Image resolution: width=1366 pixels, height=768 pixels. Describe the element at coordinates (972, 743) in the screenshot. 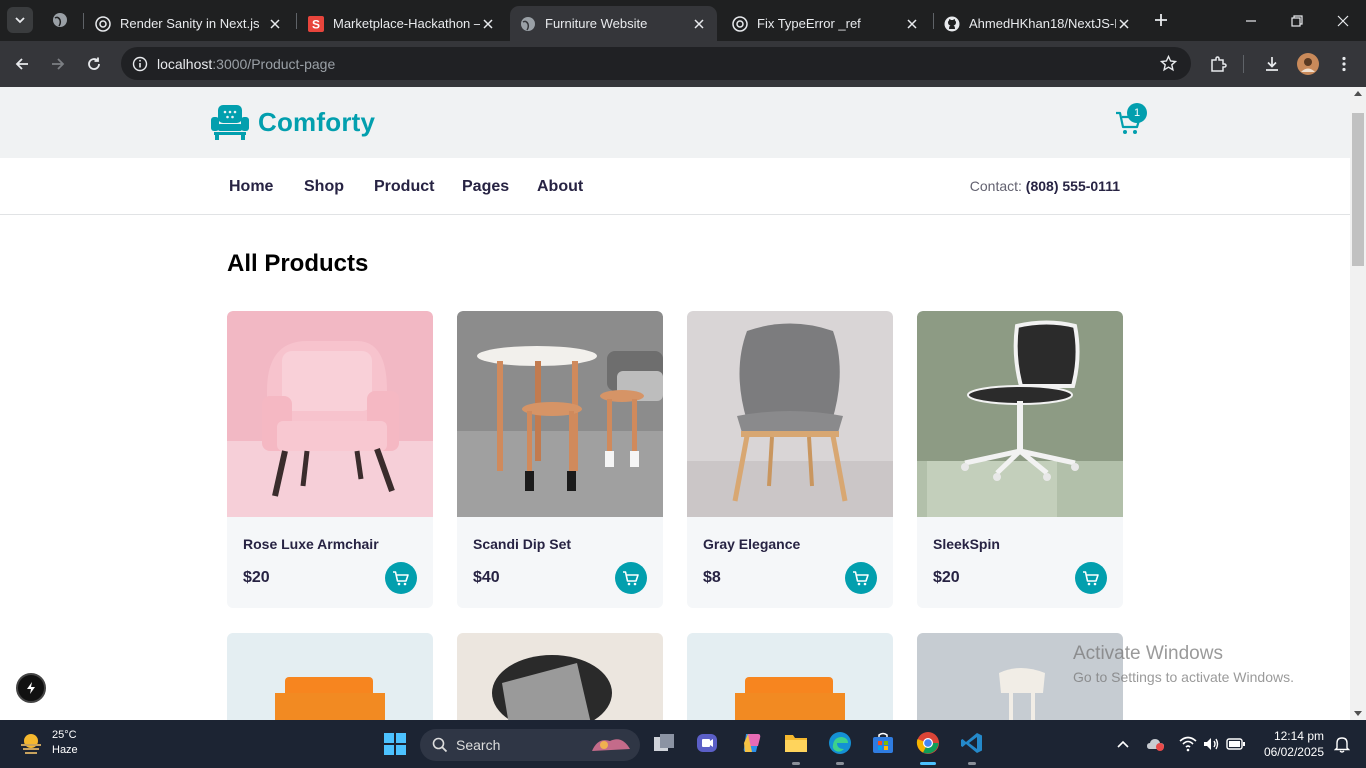

I see `vscode-icon` at that location.